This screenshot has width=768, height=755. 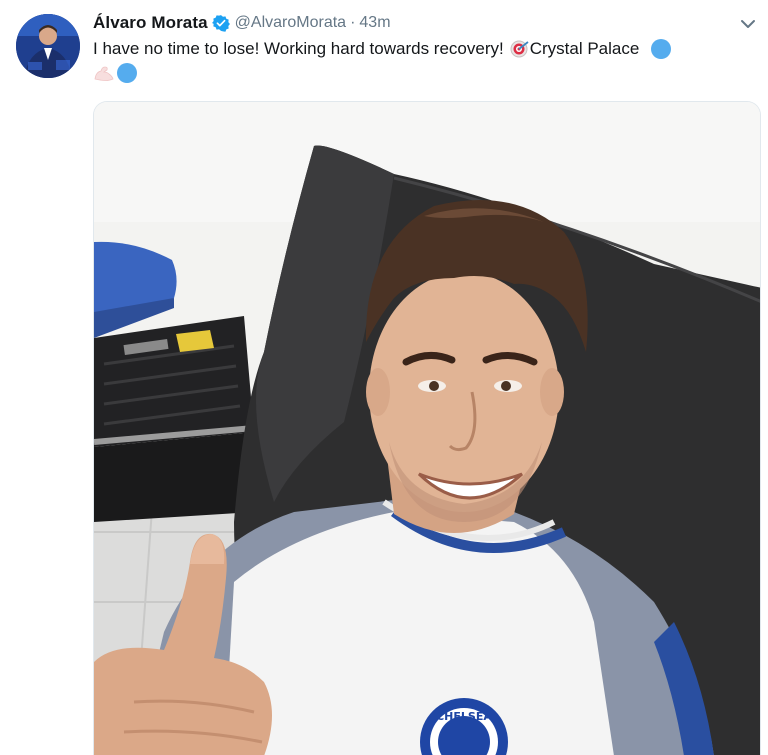 What do you see at coordinates (103, 73) in the screenshot?
I see `flexed-biceps-emoji-icon` at bounding box center [103, 73].